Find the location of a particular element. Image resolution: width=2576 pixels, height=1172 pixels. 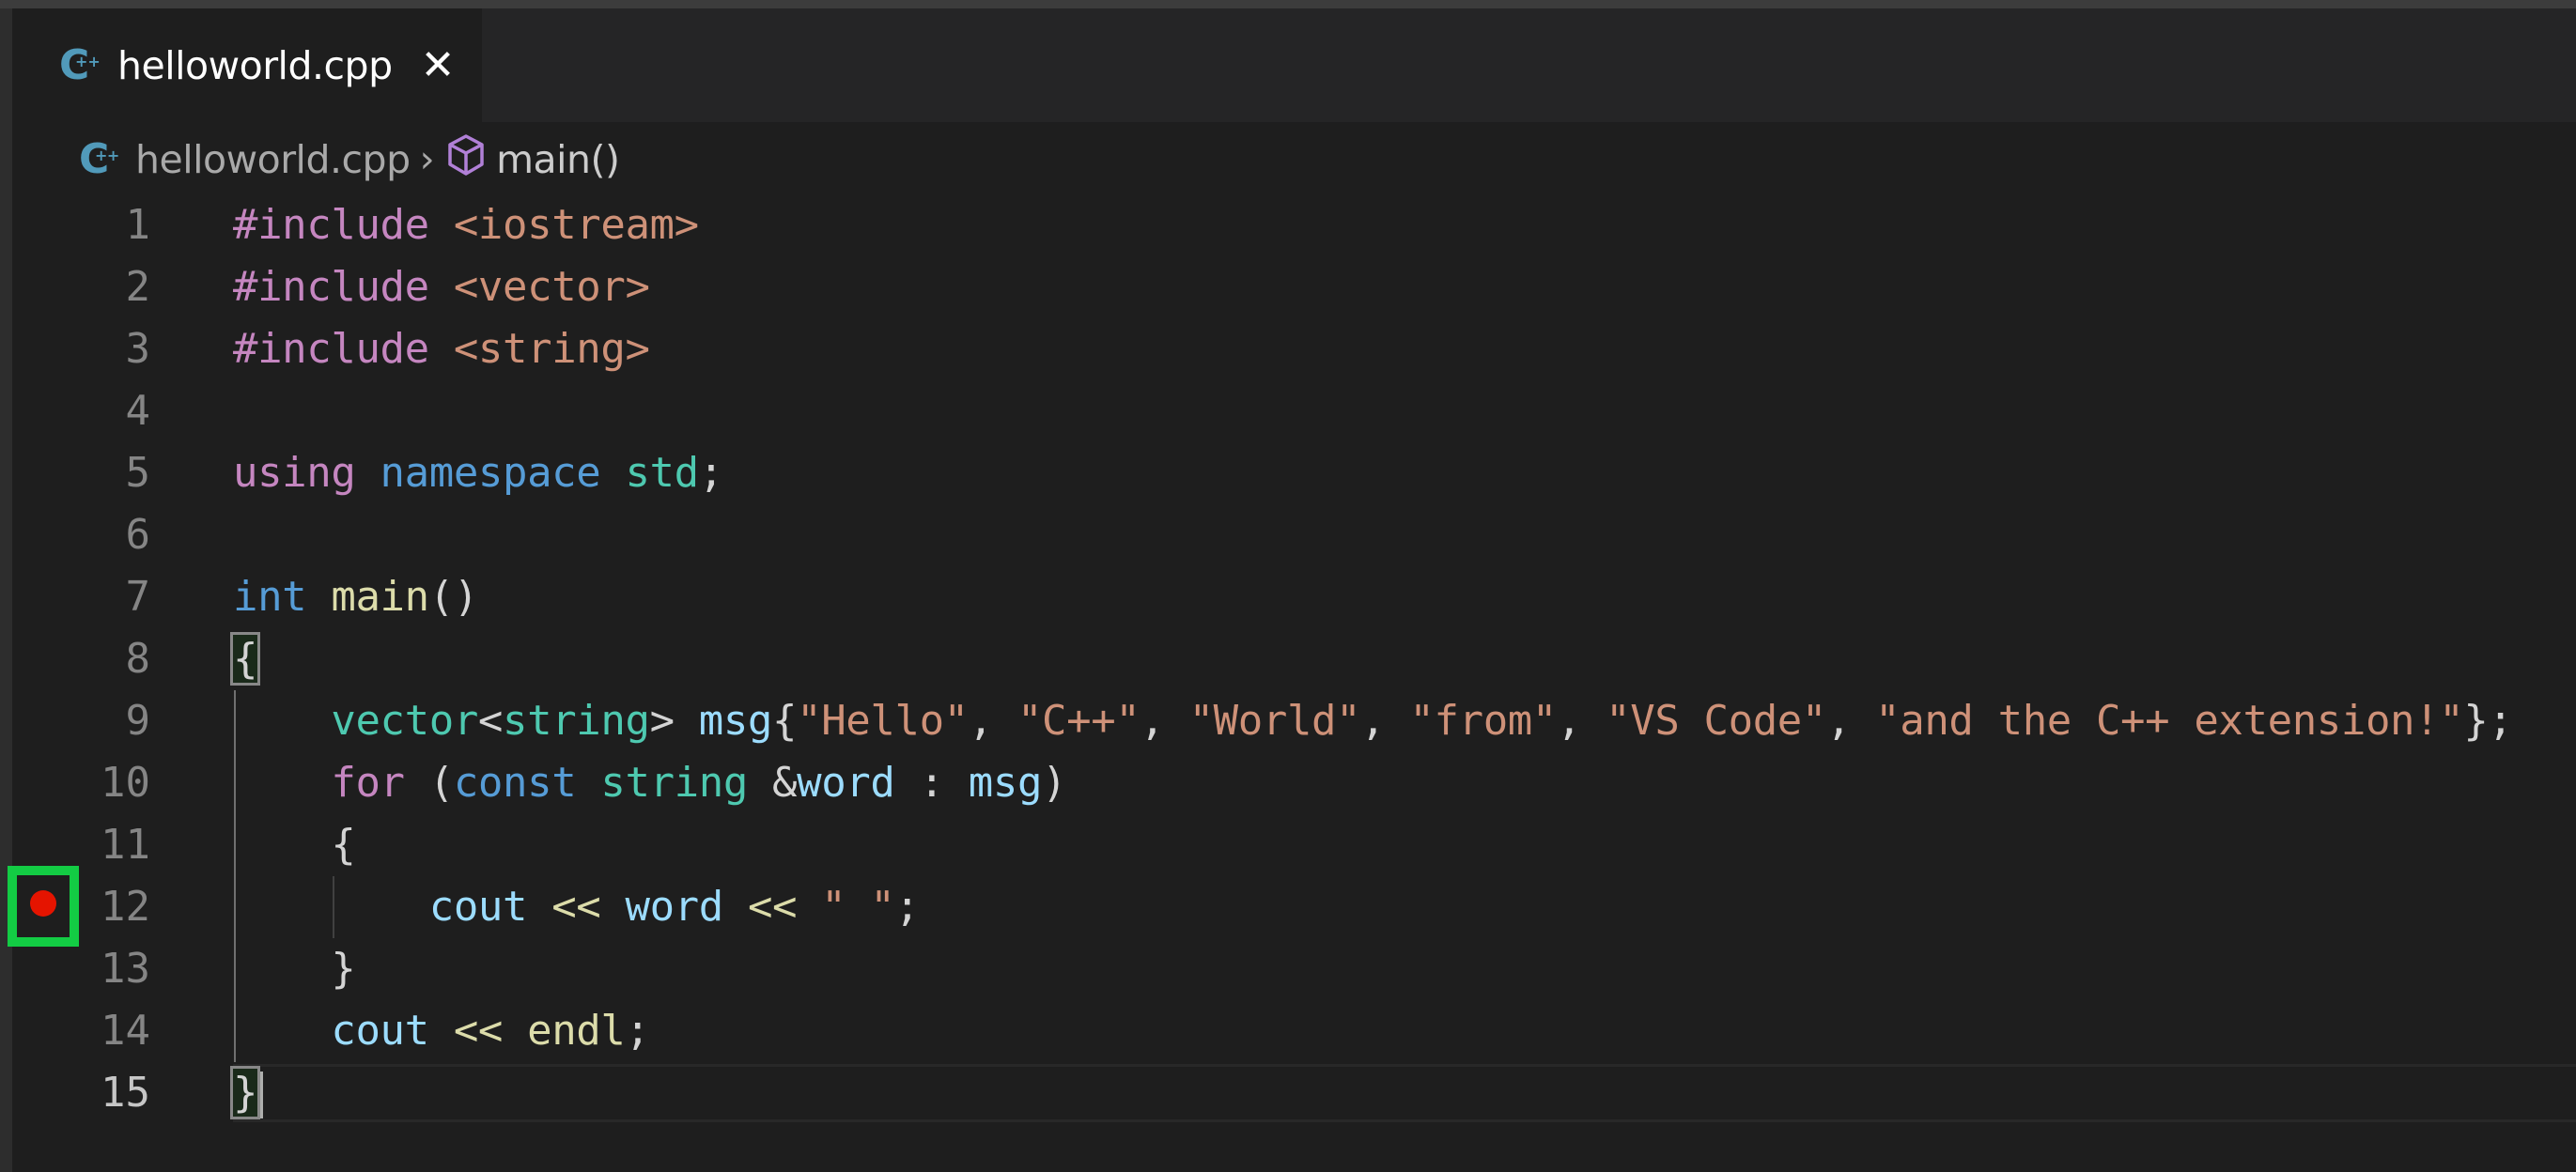

token: "and the C++ extension!" is located at coordinates (2169, 721).